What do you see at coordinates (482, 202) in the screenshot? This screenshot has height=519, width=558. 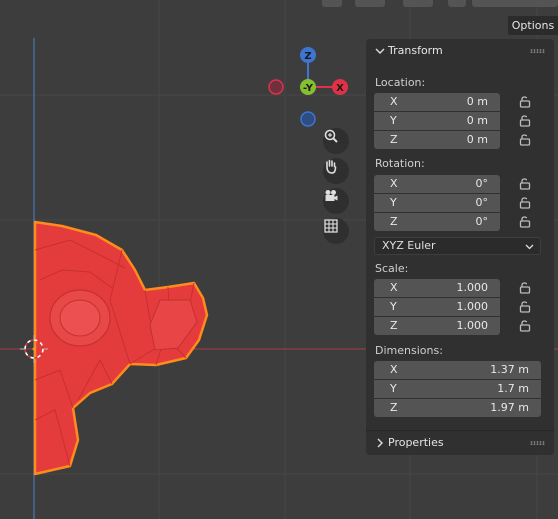 I see `rotation-y-value: 0°` at bounding box center [482, 202].